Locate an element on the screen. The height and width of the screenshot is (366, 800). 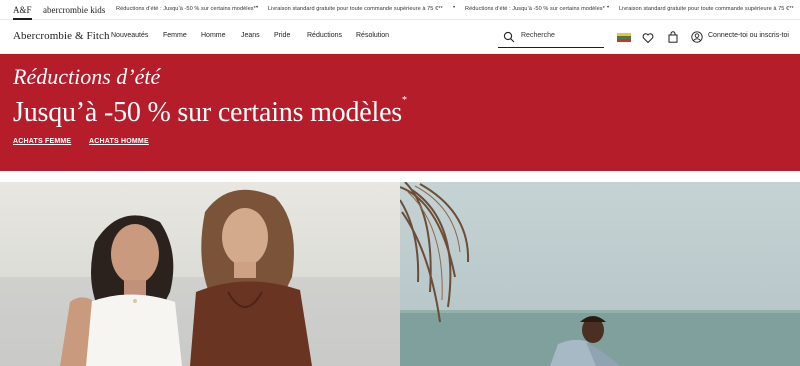
hero-title: Jusqu’à -50 % sur certains modèles* is located at coordinates (210, 112).